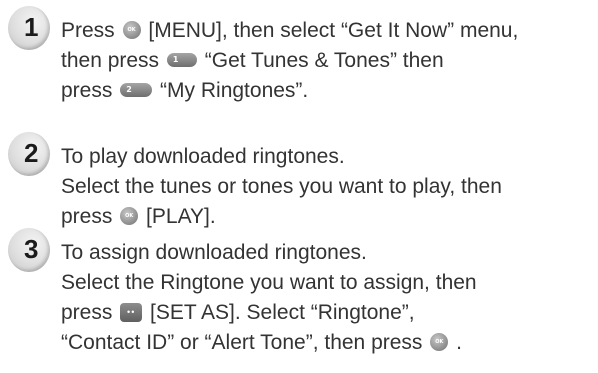 Image resolution: width=598 pixels, height=373 pixels. Describe the element at coordinates (136, 90) in the screenshot. I see `key-2-icon: 2` at that location.